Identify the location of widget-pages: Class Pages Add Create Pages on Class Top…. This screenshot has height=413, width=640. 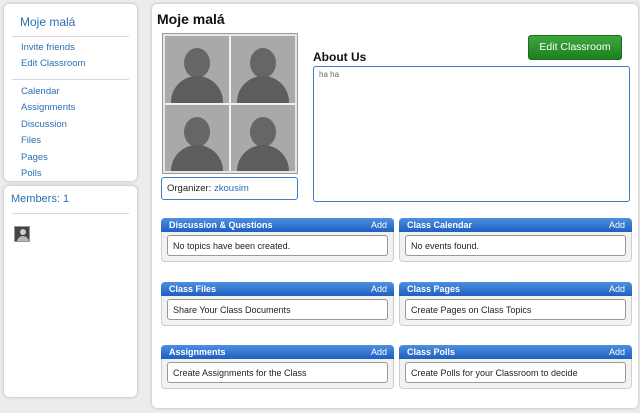
(515, 304).